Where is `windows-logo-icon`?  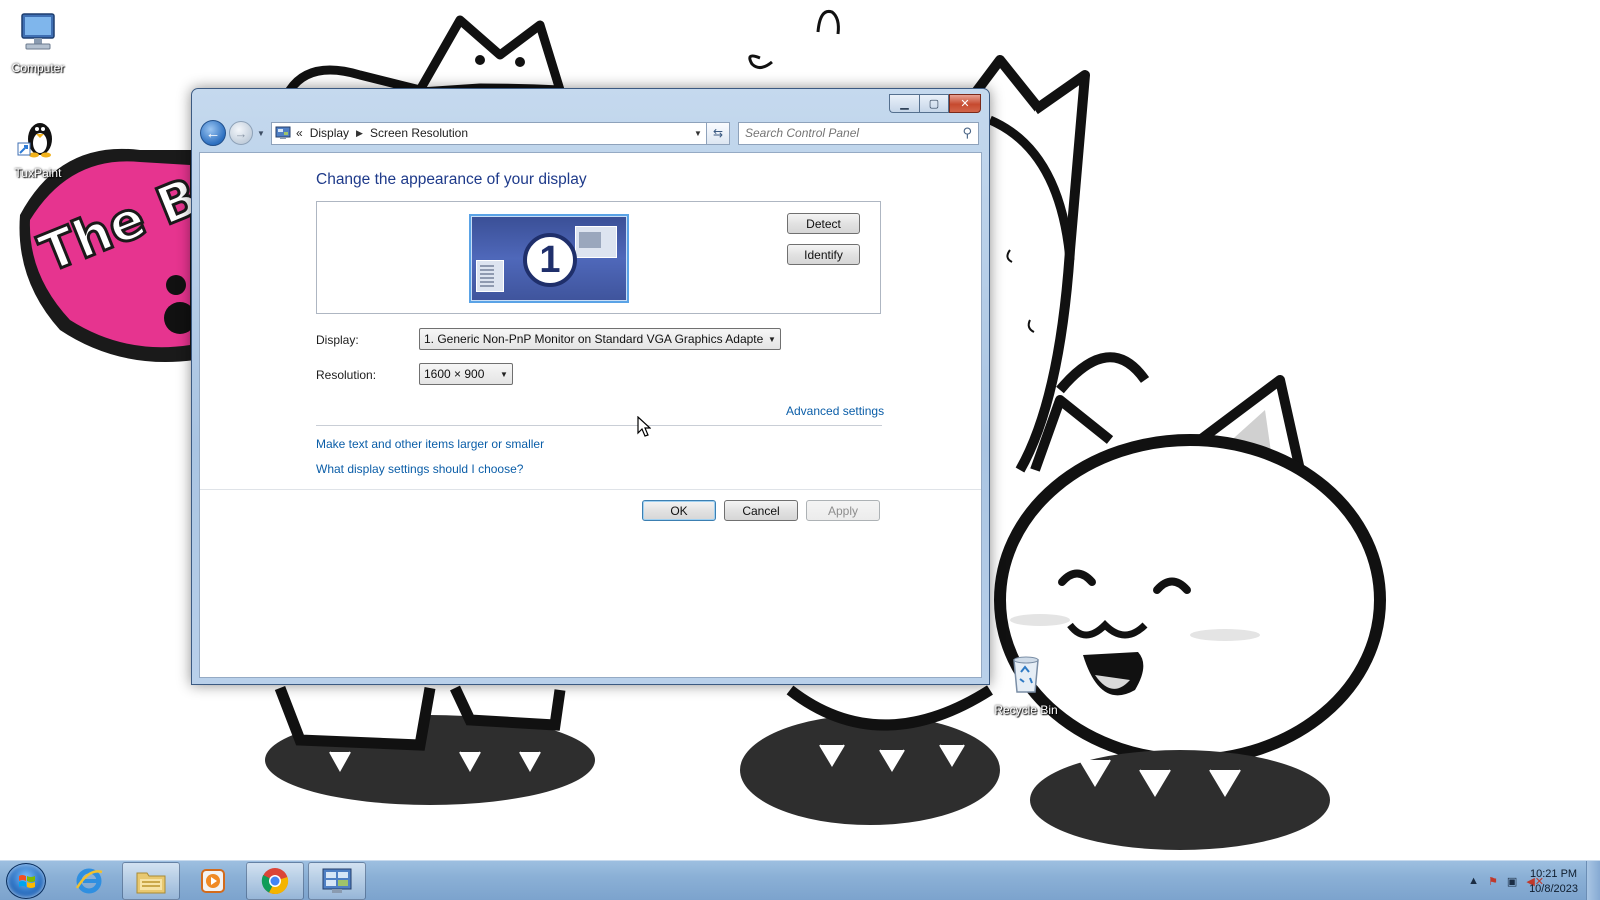 windows-logo-icon is located at coordinates (27, 881).